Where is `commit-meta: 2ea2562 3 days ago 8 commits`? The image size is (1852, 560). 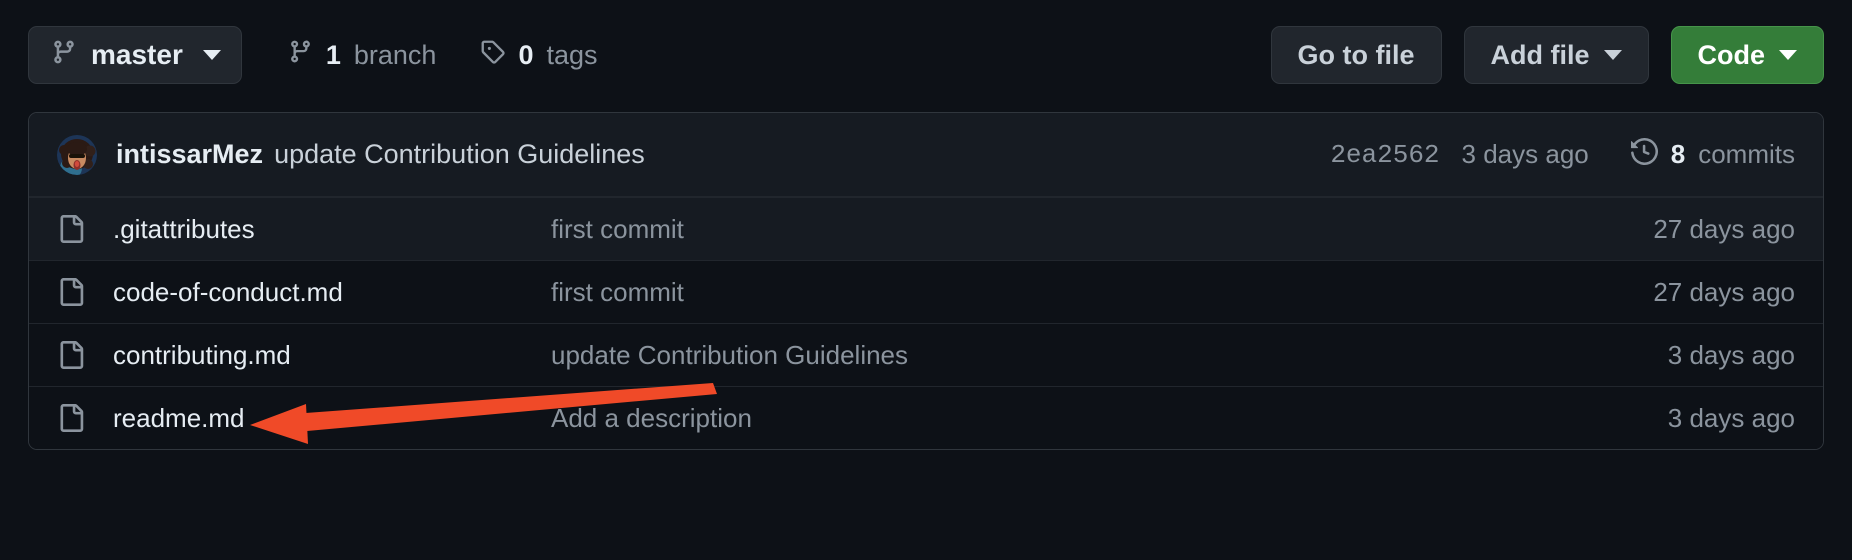 commit-meta: 2ea2562 3 days ago 8 commits is located at coordinates (1562, 154).